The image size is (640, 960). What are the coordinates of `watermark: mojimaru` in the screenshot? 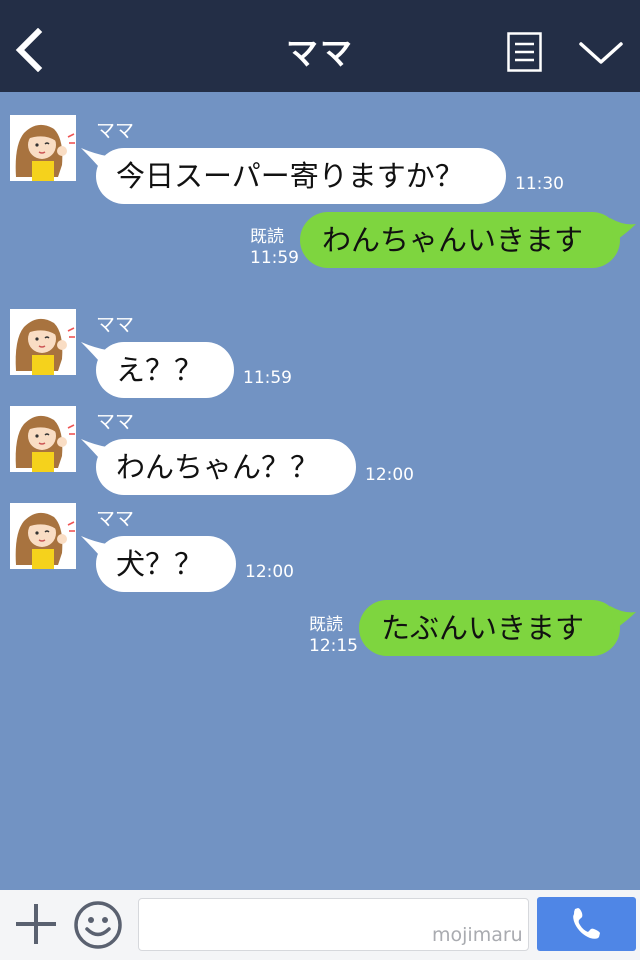 It's located at (477, 935).